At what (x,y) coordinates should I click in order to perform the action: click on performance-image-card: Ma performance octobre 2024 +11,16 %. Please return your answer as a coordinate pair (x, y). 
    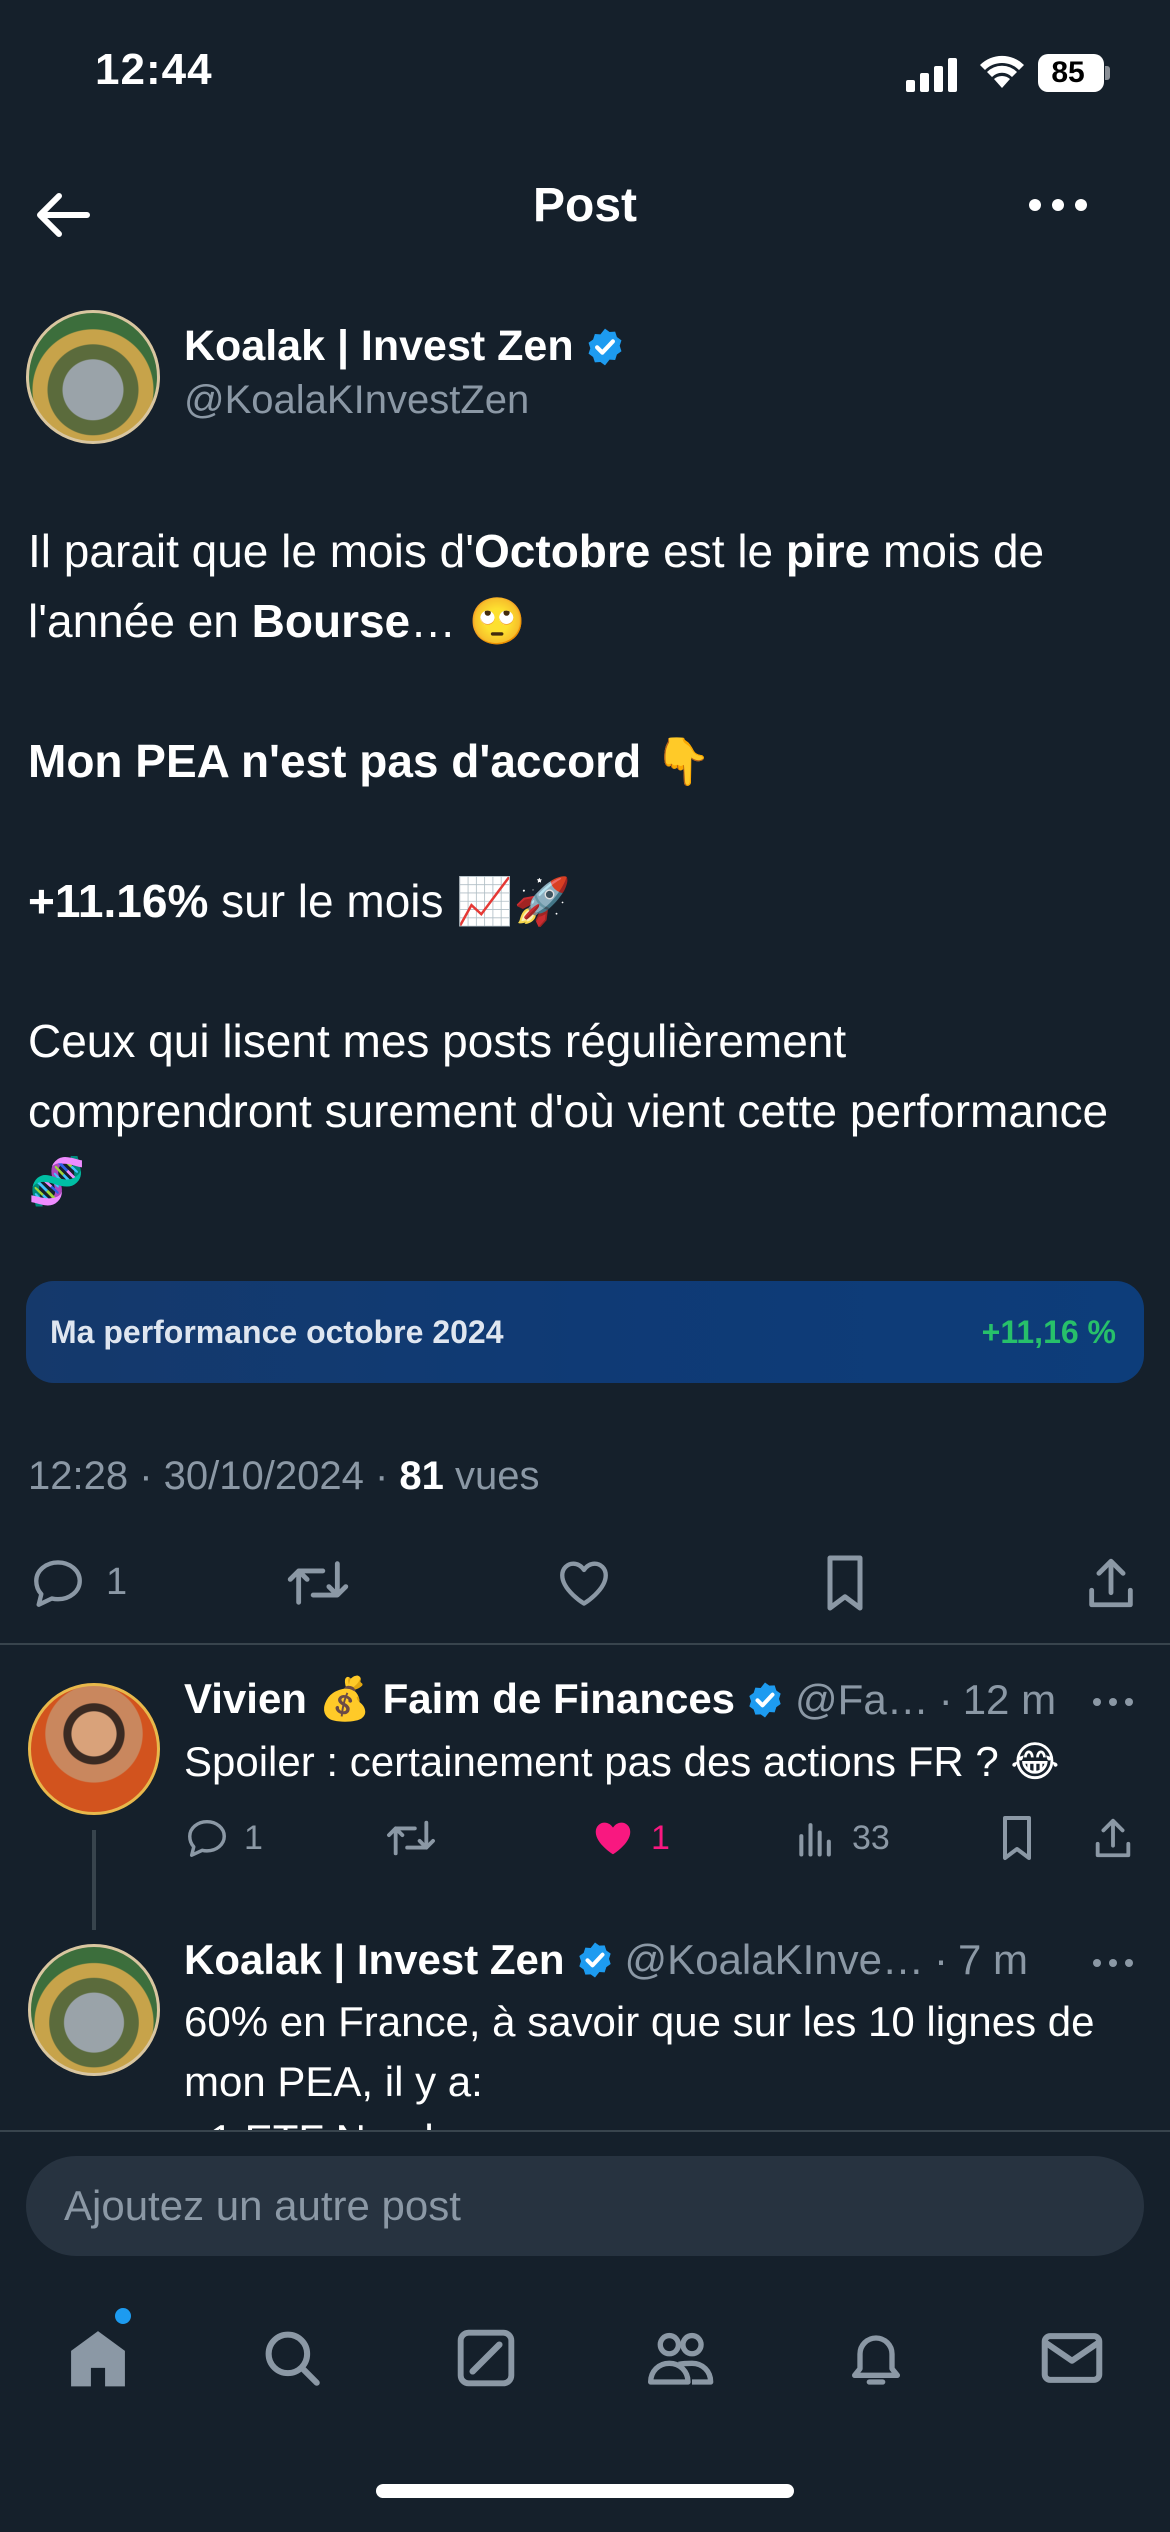
    Looking at the image, I should click on (585, 1332).